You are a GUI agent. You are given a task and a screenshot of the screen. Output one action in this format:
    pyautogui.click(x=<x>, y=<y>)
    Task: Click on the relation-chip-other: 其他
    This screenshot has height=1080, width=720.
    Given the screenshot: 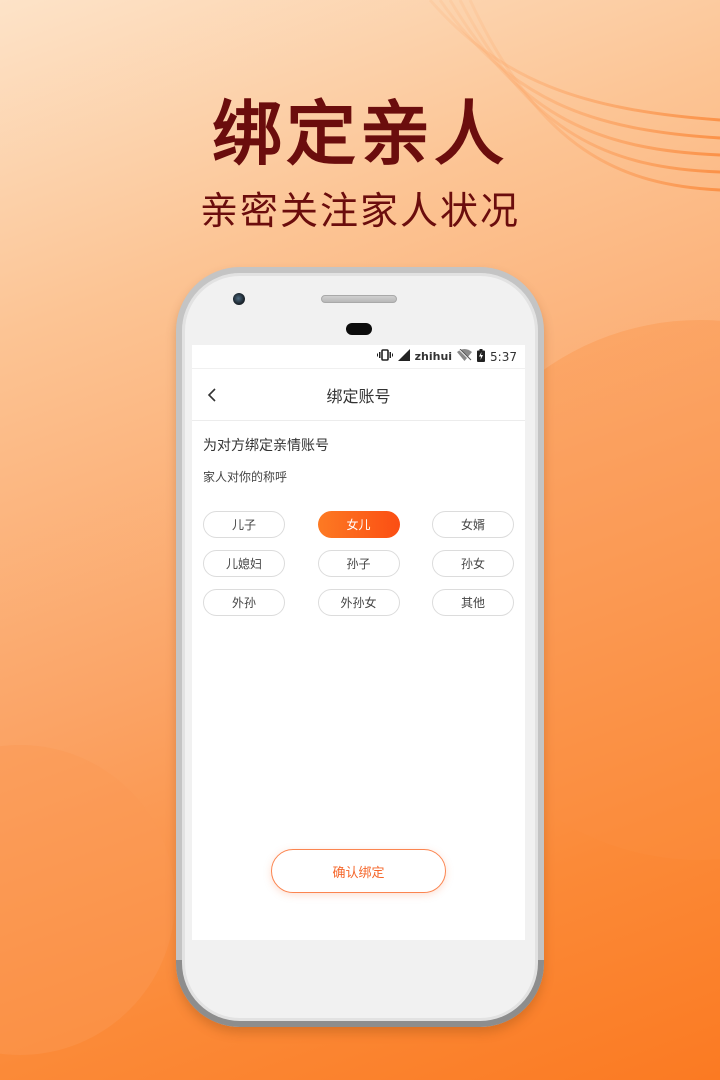 What is the action you would take?
    pyautogui.click(x=473, y=602)
    